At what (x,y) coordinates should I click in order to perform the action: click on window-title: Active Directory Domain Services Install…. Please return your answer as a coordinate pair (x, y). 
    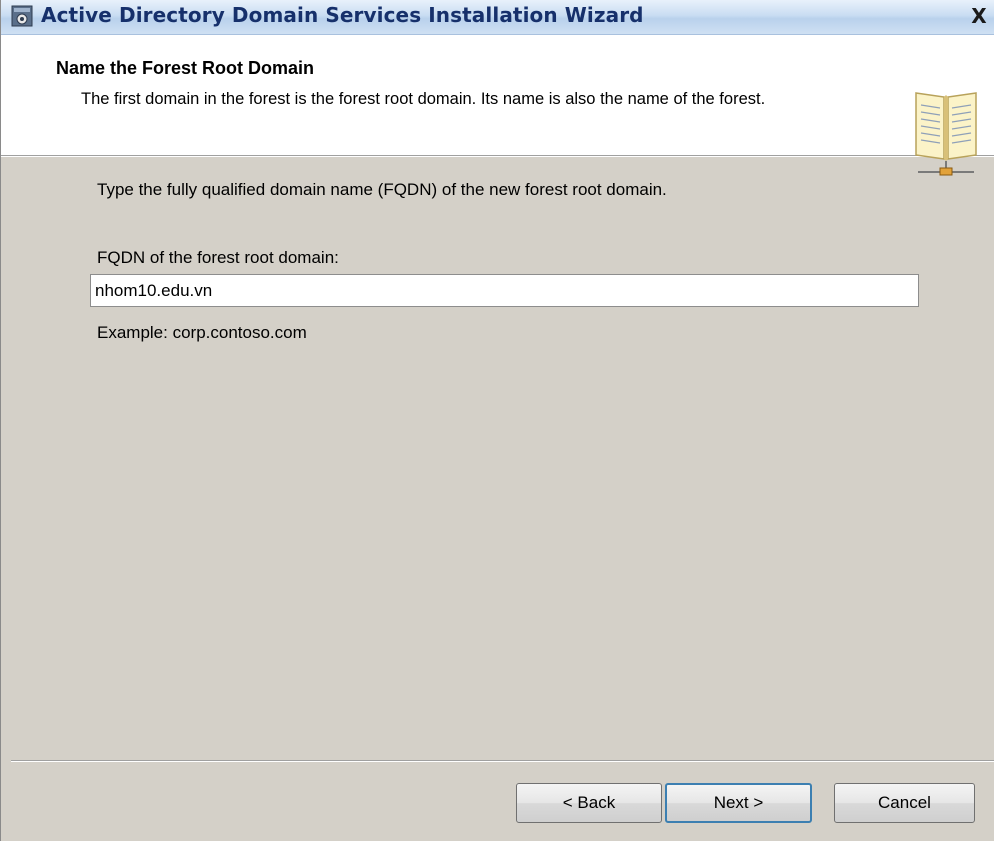
    Looking at the image, I should click on (342, 15).